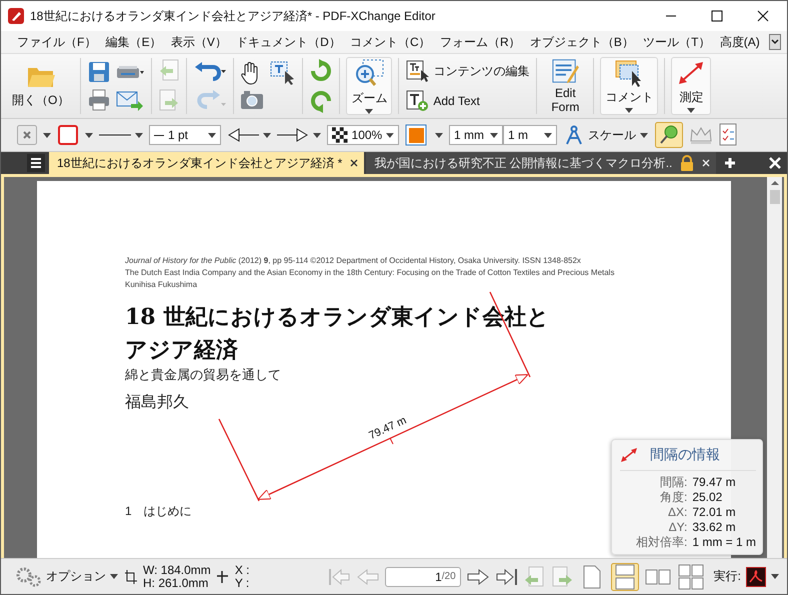  What do you see at coordinates (467, 71) in the screenshot?
I see `edit-content-button: コンテンツの編集` at bounding box center [467, 71].